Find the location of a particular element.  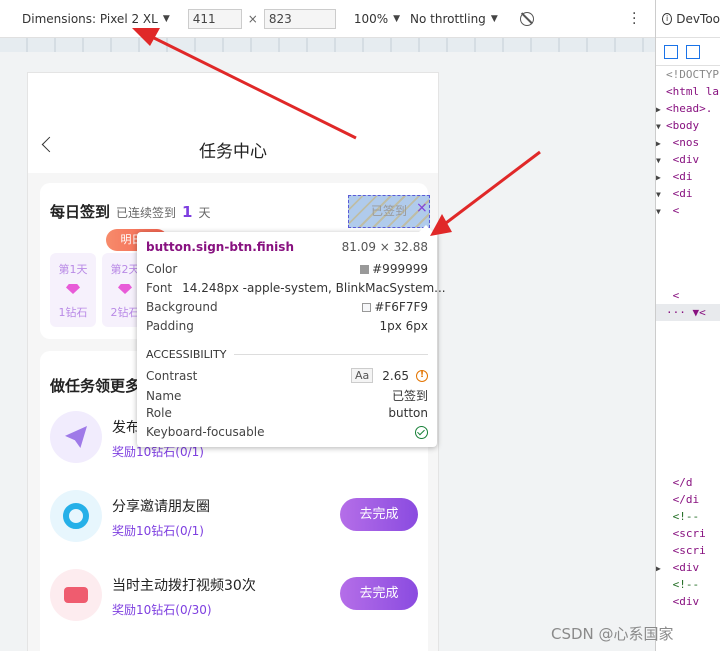

dom-tree-line: </di is located at coordinates (688, 499).